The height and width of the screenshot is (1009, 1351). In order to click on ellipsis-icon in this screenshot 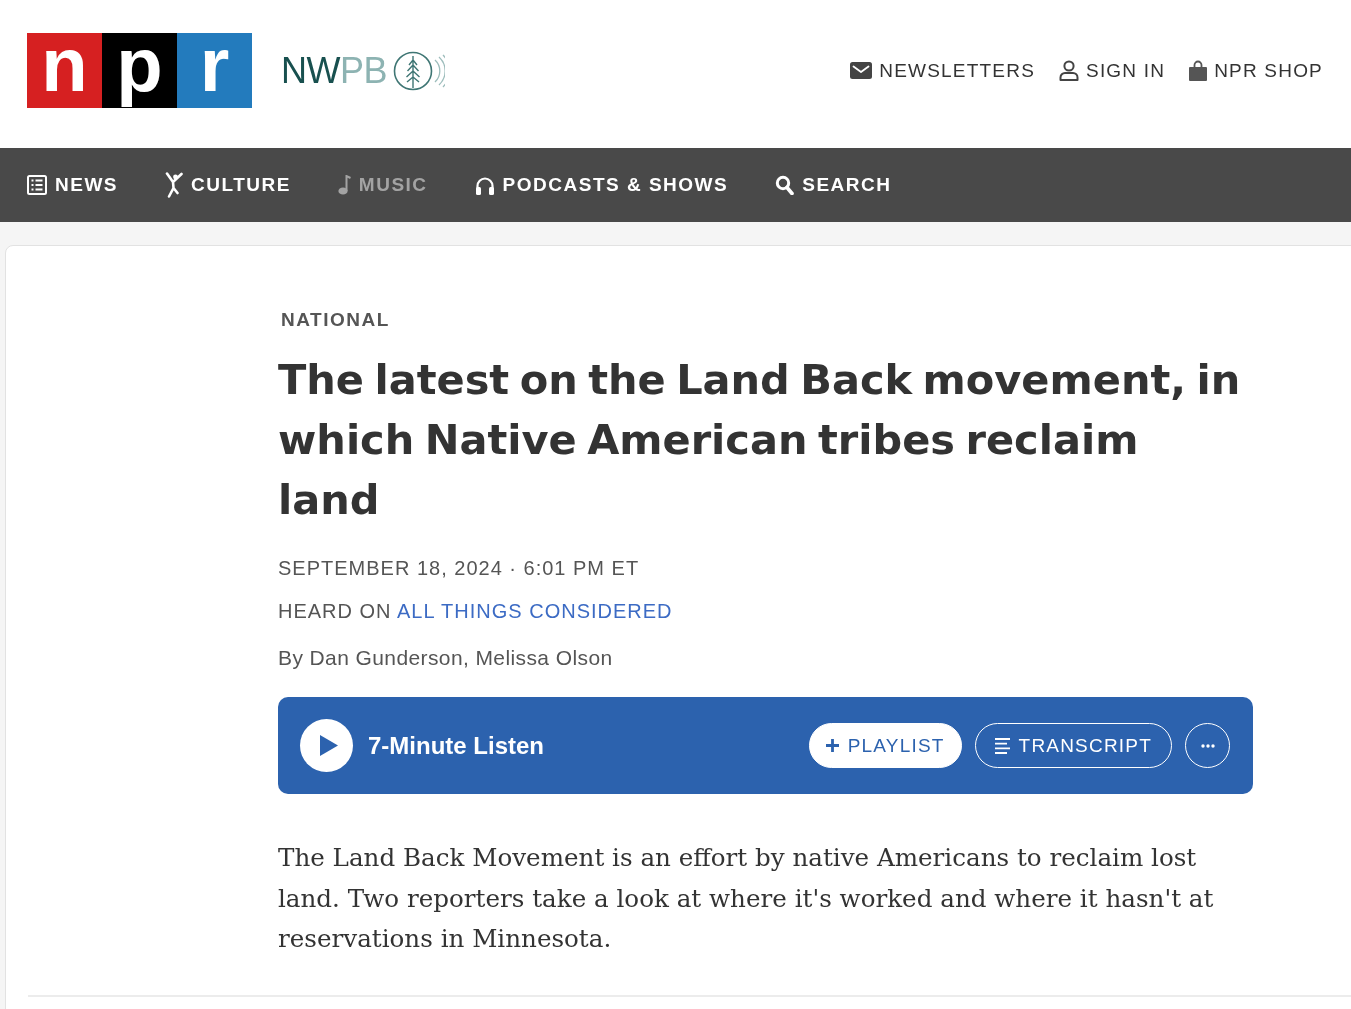, I will do `click(1207, 745)`.